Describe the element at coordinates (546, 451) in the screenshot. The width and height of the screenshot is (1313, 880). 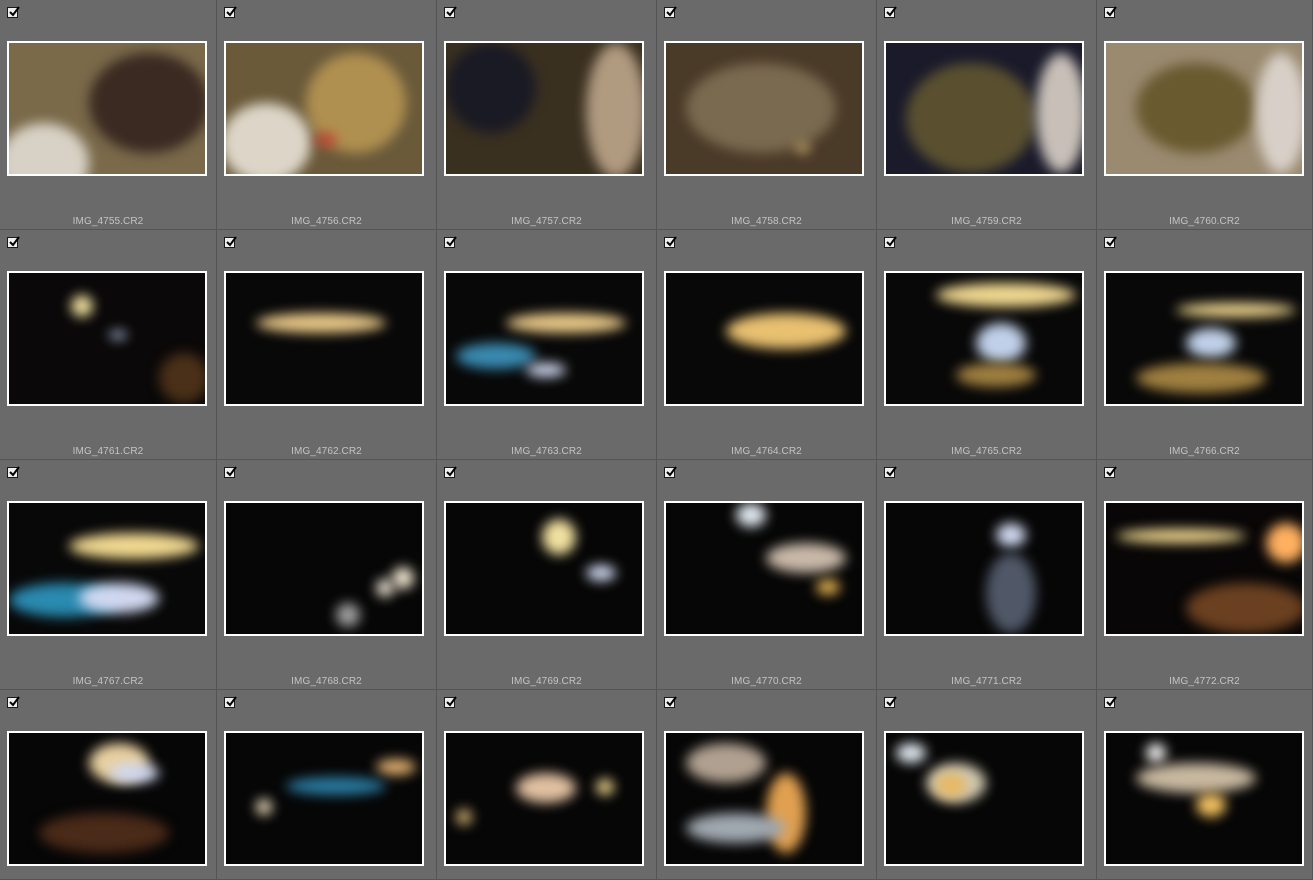
I see `filename-label: IMG_4763.CR2` at that location.